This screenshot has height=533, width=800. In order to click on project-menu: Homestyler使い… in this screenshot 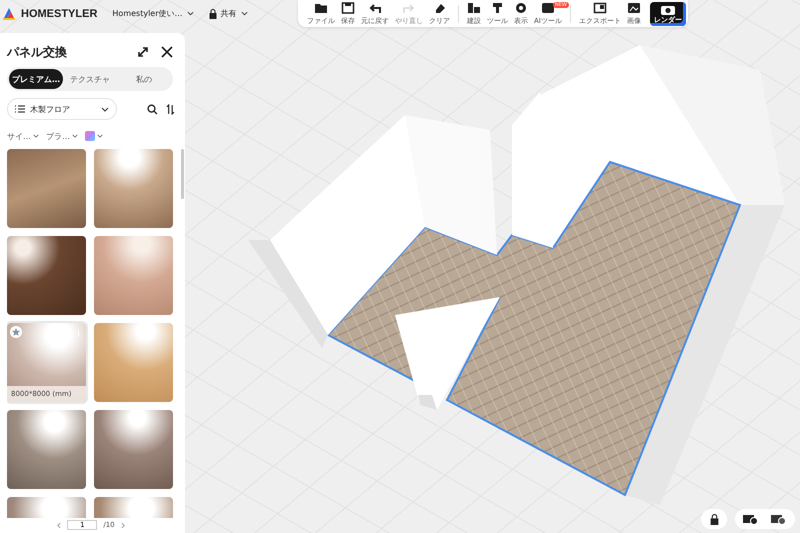, I will do `click(153, 13)`.